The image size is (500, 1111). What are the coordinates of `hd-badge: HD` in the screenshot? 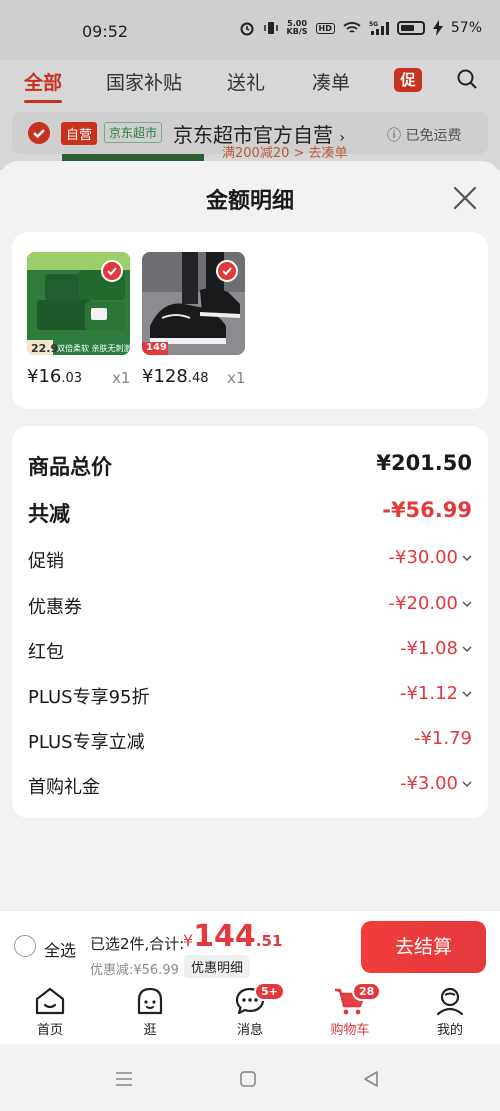 It's located at (325, 28).